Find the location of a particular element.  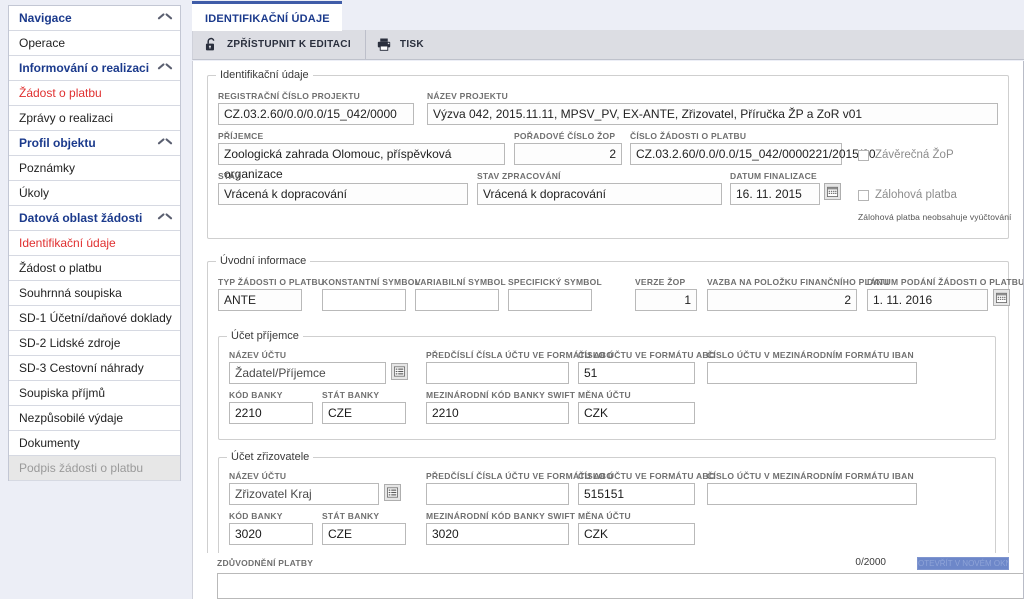

prijemce-swift-input: 2210 is located at coordinates (497, 413).